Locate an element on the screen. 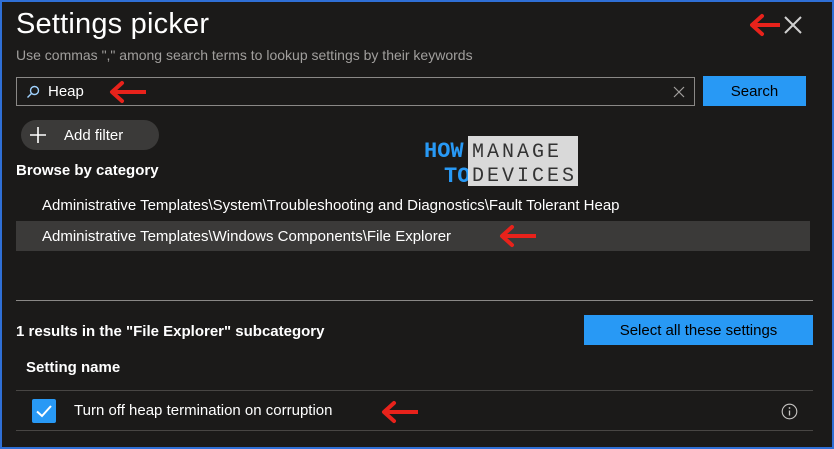 The image size is (834, 449). close-icon is located at coordinates (793, 25).